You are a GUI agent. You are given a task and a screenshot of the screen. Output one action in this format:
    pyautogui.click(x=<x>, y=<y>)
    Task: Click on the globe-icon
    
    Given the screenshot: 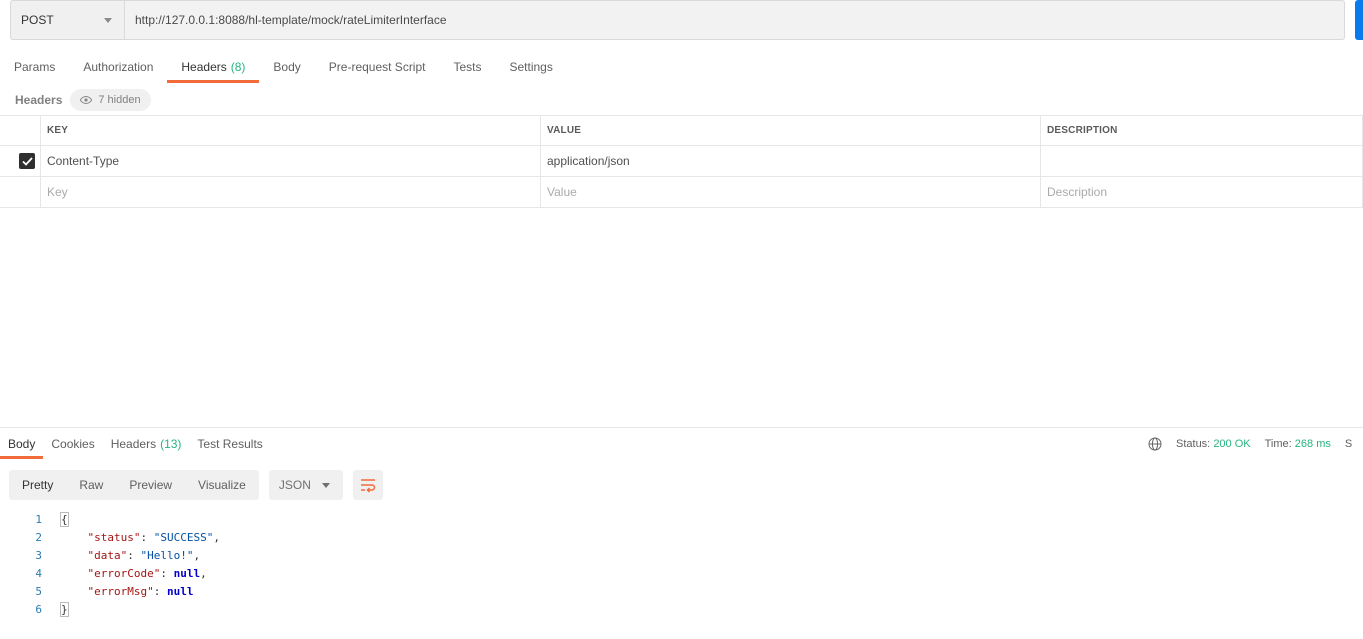 What is the action you would take?
    pyautogui.click(x=1155, y=444)
    